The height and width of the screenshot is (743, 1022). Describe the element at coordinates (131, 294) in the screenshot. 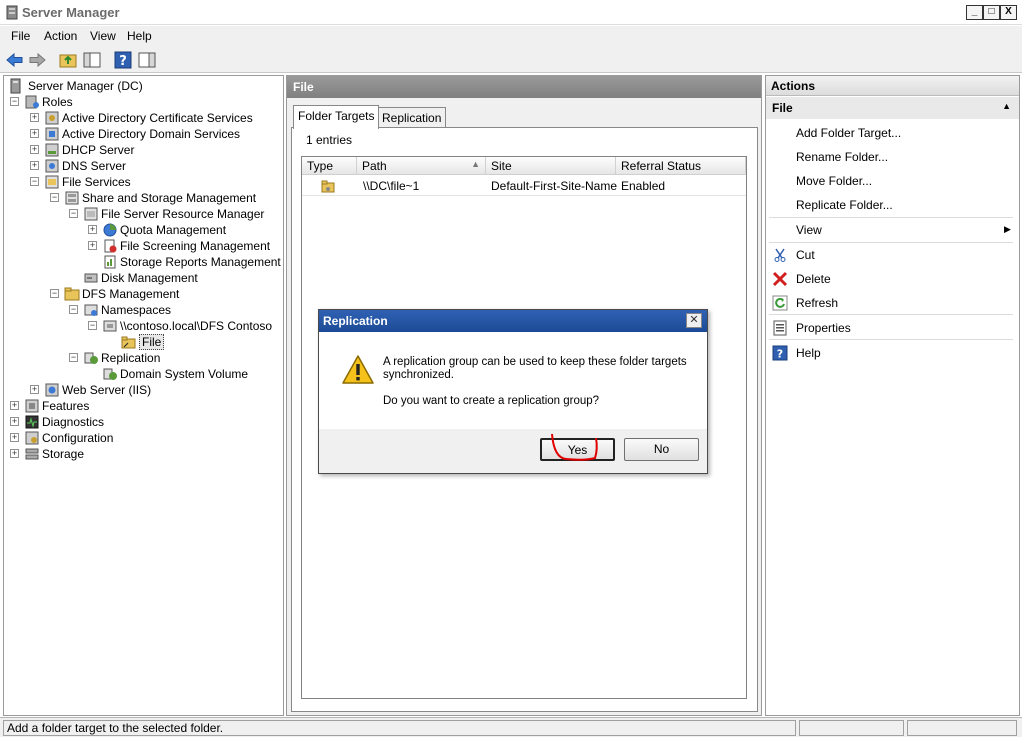

I see `tree-label: DFS Management` at that location.